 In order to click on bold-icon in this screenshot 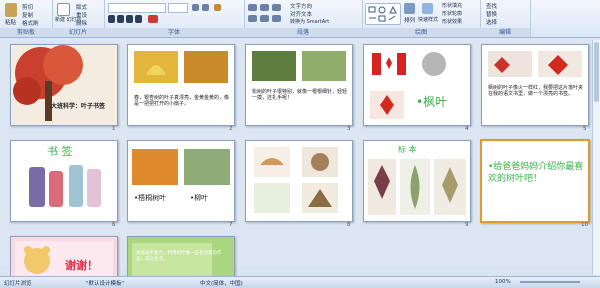, I will do `click(111, 19)`.